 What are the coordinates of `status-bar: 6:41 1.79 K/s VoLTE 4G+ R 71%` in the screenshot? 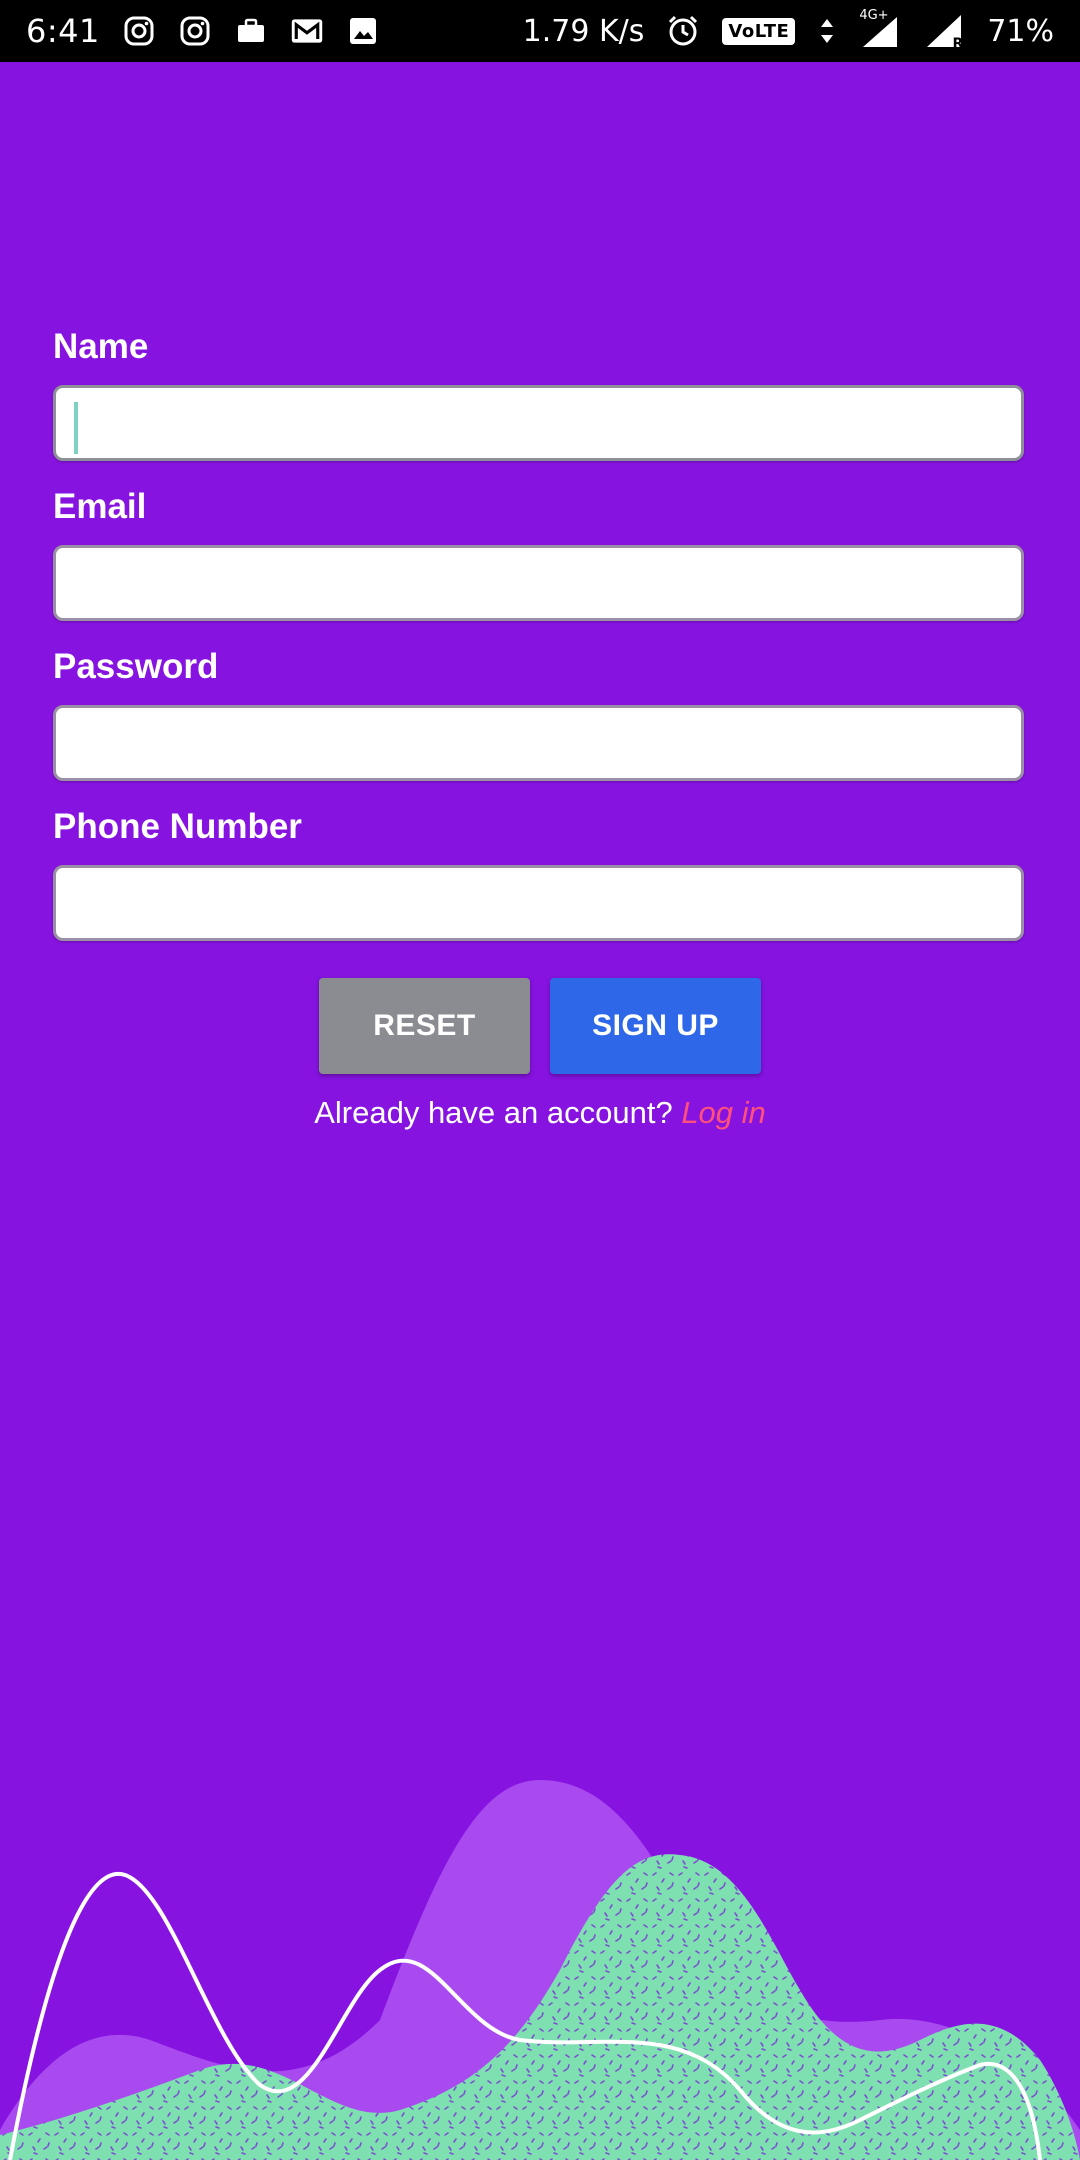 It's located at (540, 31).